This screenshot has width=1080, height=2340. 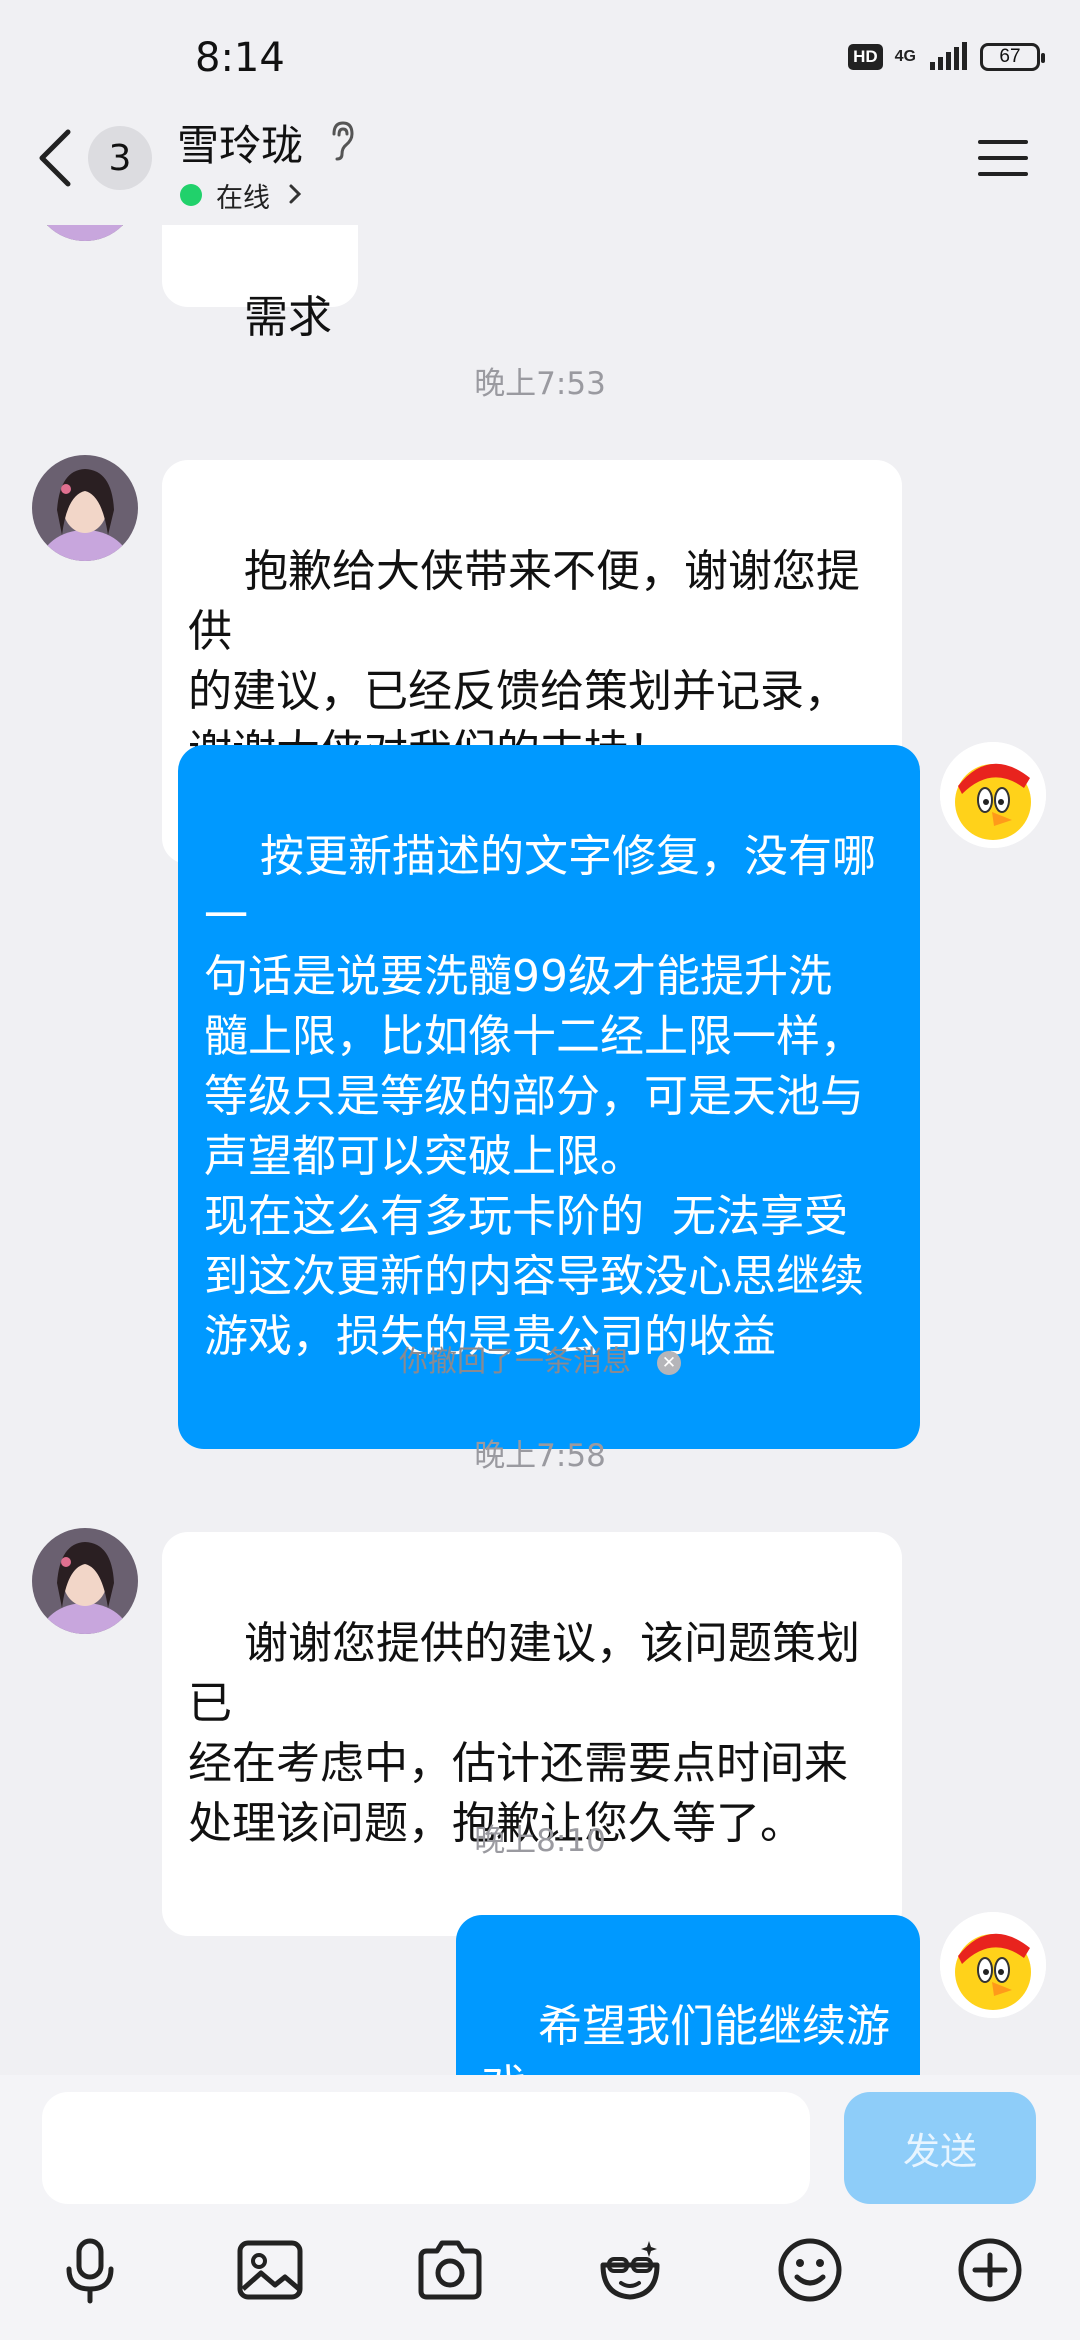 I want to click on camera-icon, so click(x=450, y=2270).